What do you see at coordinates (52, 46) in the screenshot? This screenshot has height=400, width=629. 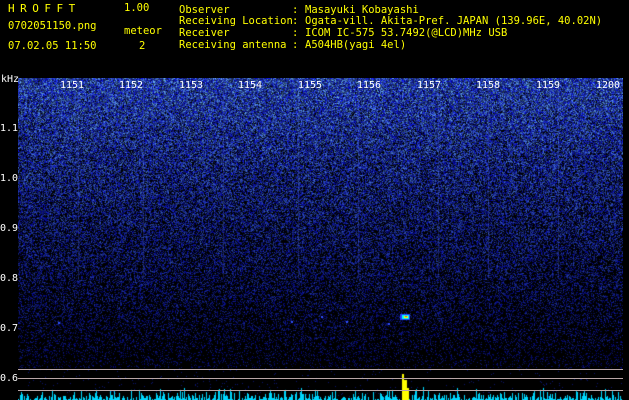 I see `capture-datetime: 07.02.05 11:50` at bounding box center [52, 46].